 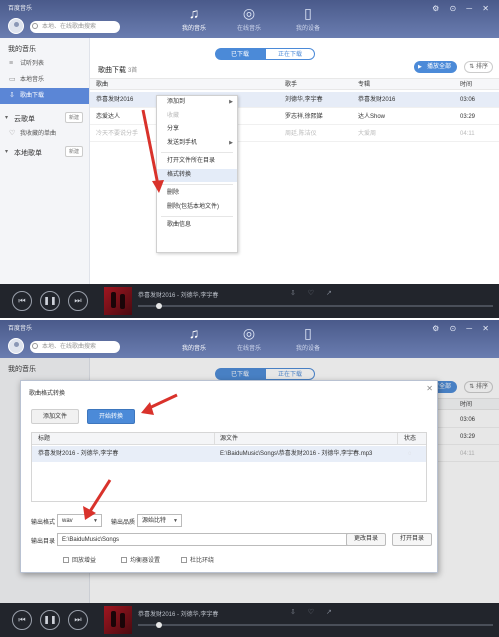 I want to click on tab-downloading: 正在下载, so click(x=290, y=54).